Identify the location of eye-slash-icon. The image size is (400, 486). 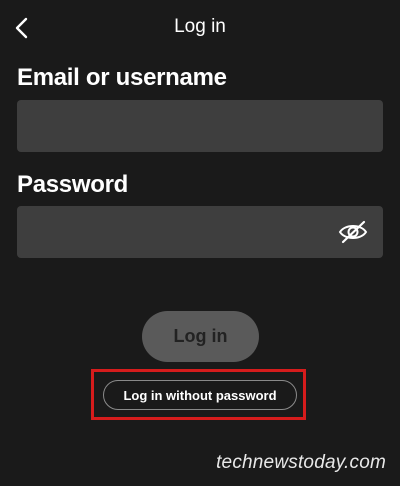
(353, 232).